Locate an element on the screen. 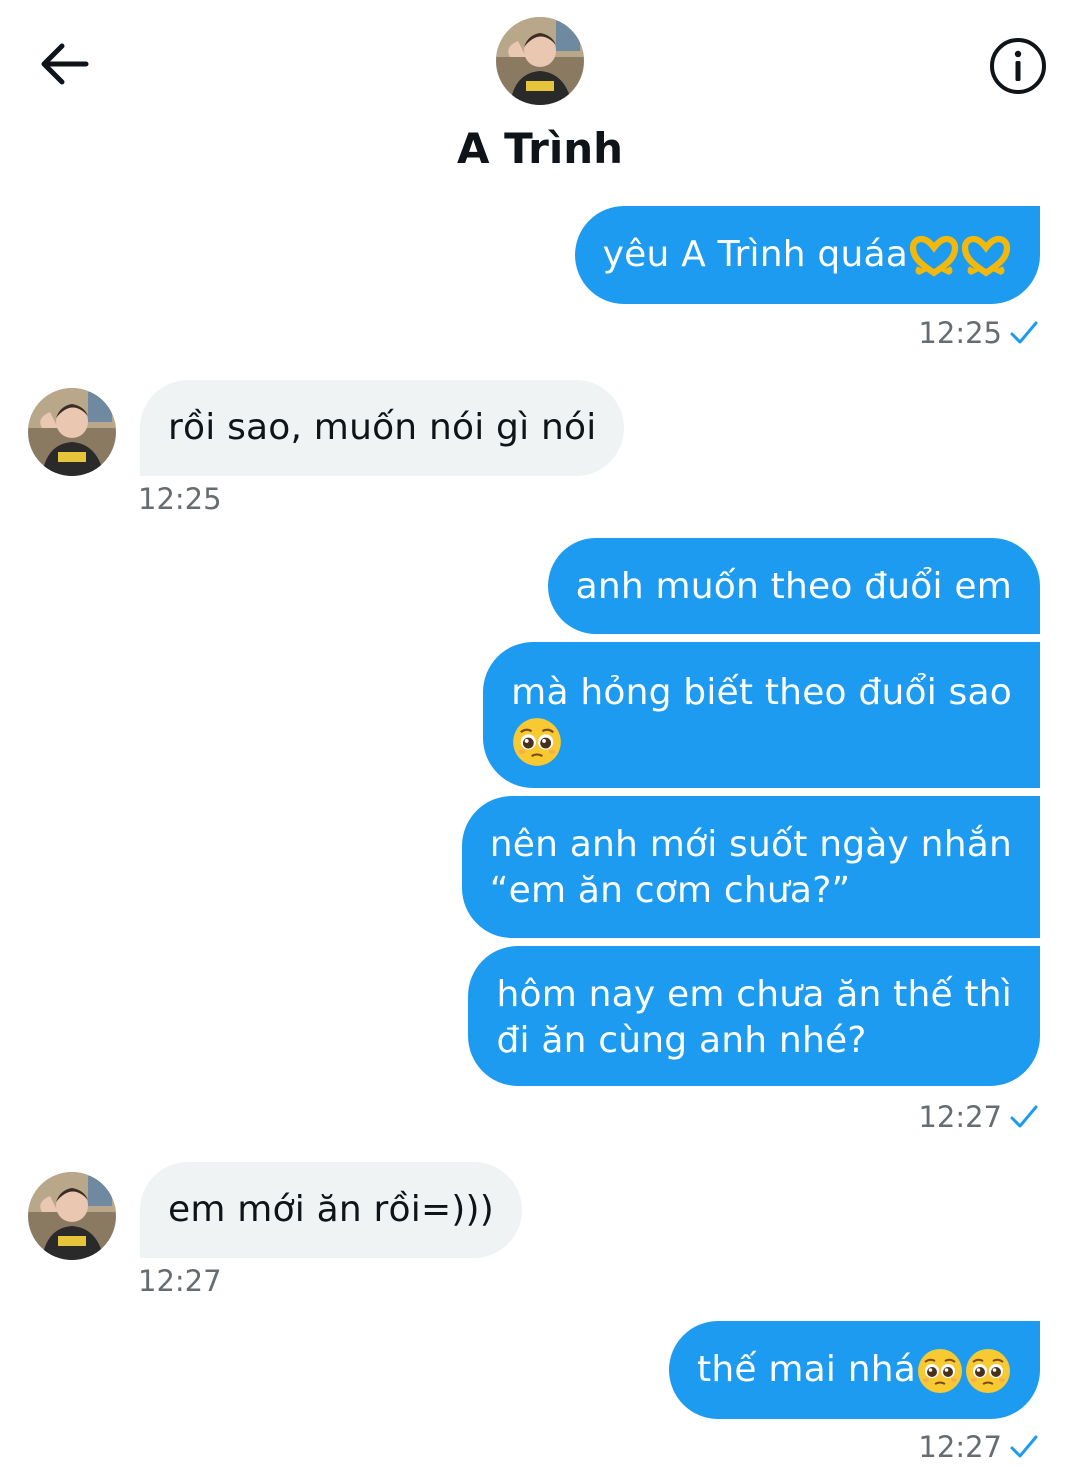 Image resolution: width=1080 pixels, height=1467 pixels. conversation-header: A Trình is located at coordinates (540, 95).